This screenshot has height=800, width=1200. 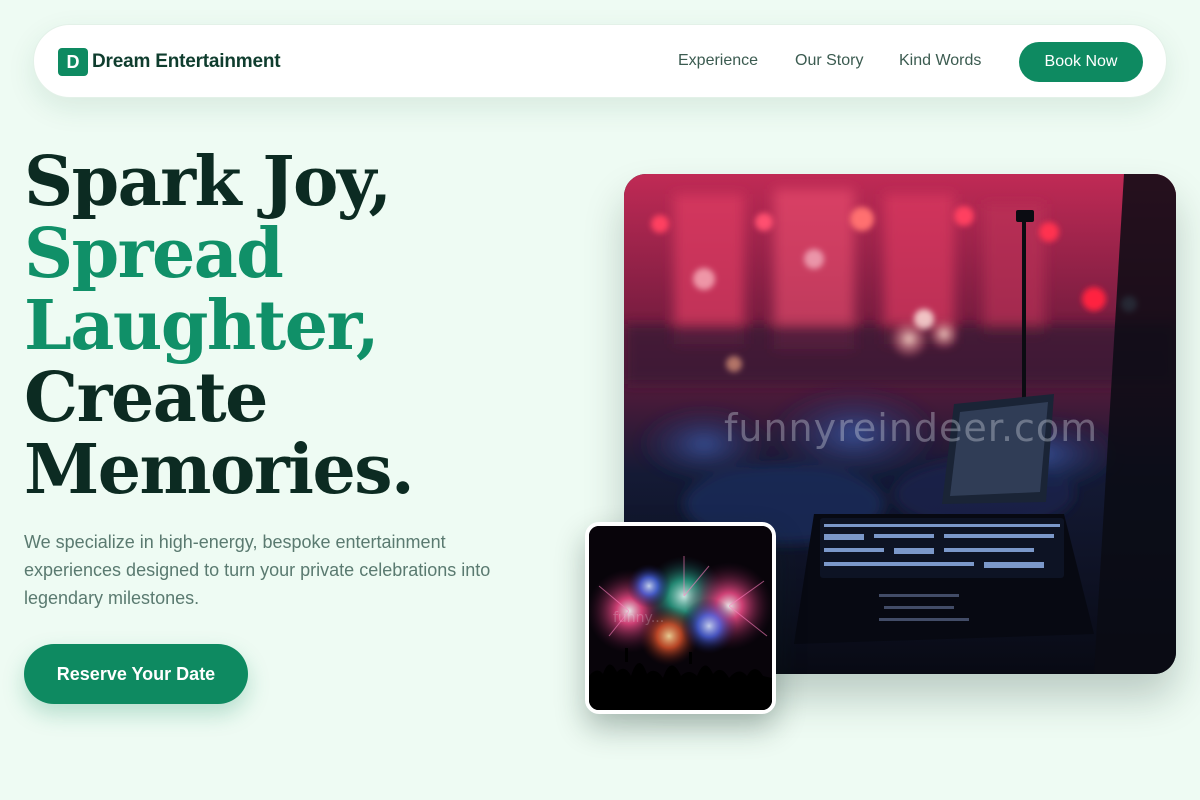 What do you see at coordinates (202, 326) in the screenshot?
I see `headline-line-3: Laughter,` at bounding box center [202, 326].